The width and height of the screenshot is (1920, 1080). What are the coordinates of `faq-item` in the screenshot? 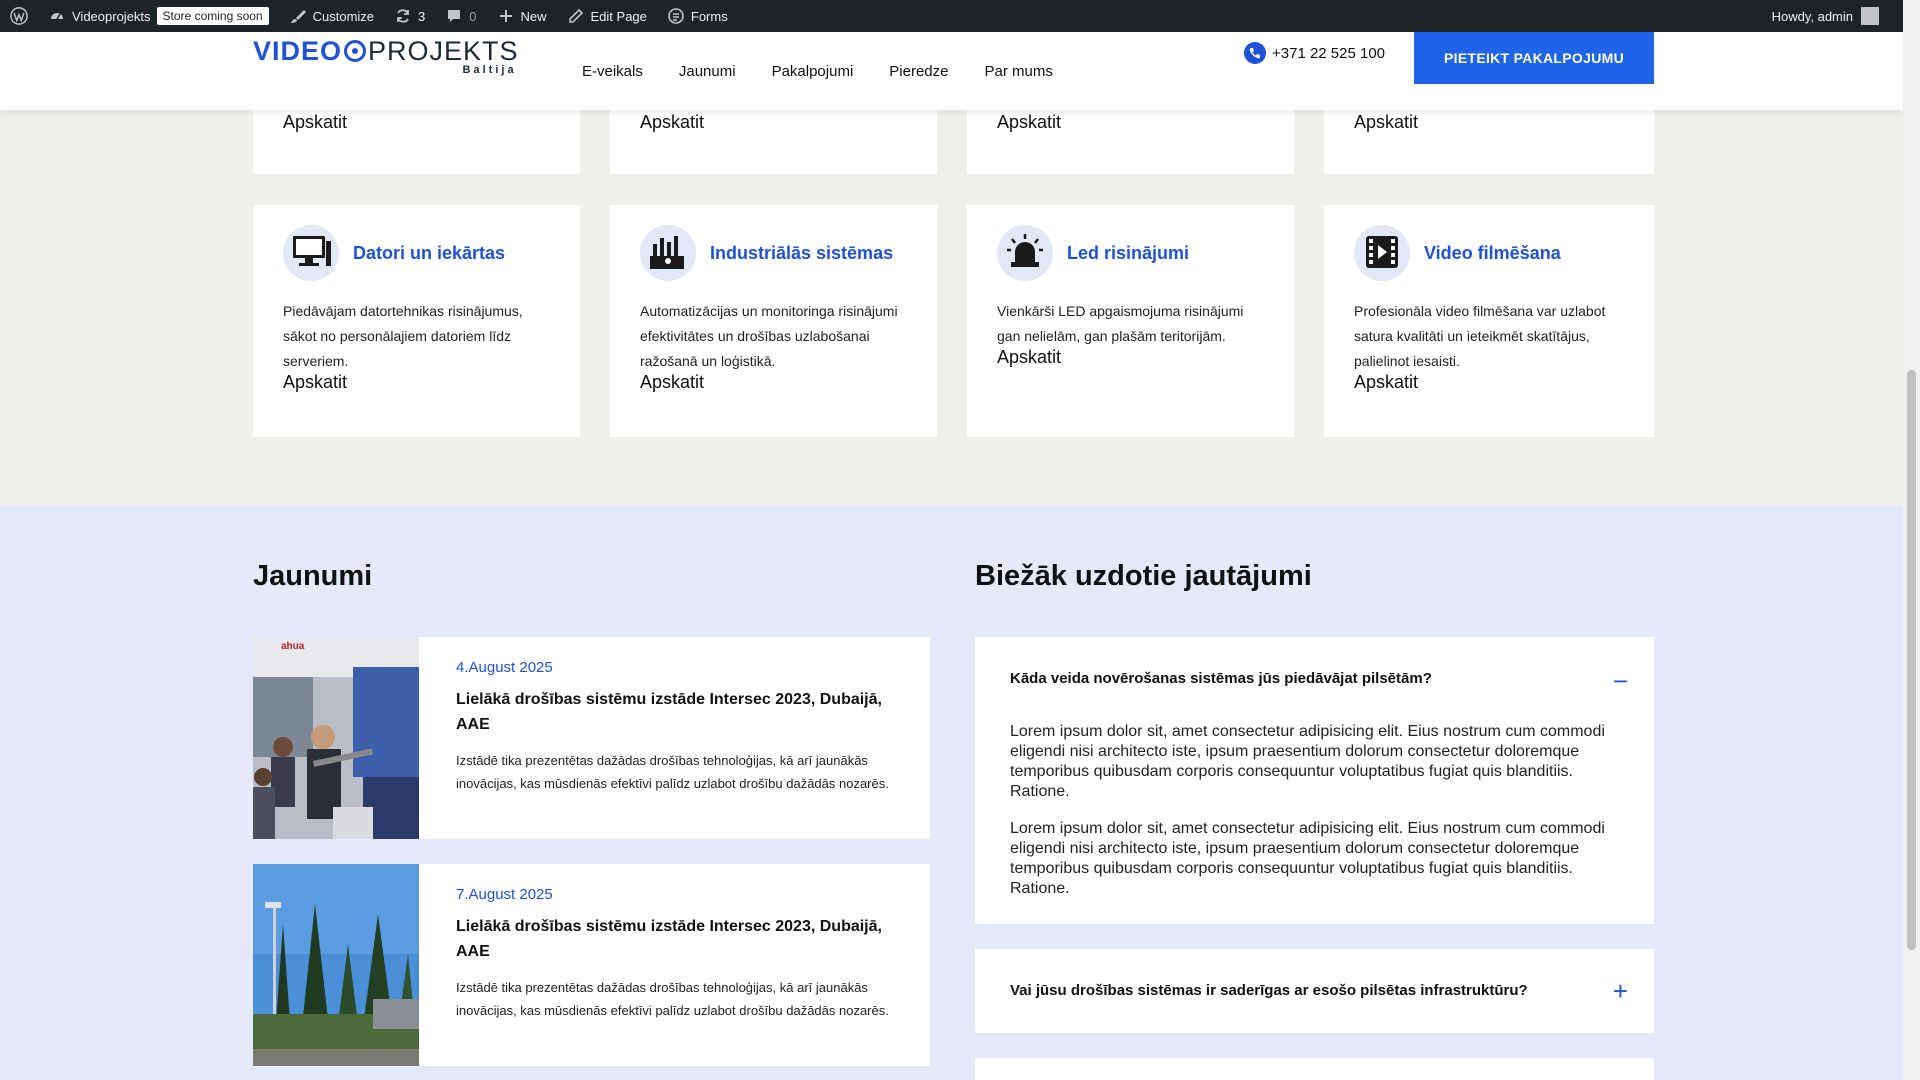 It's located at (1314, 1069).